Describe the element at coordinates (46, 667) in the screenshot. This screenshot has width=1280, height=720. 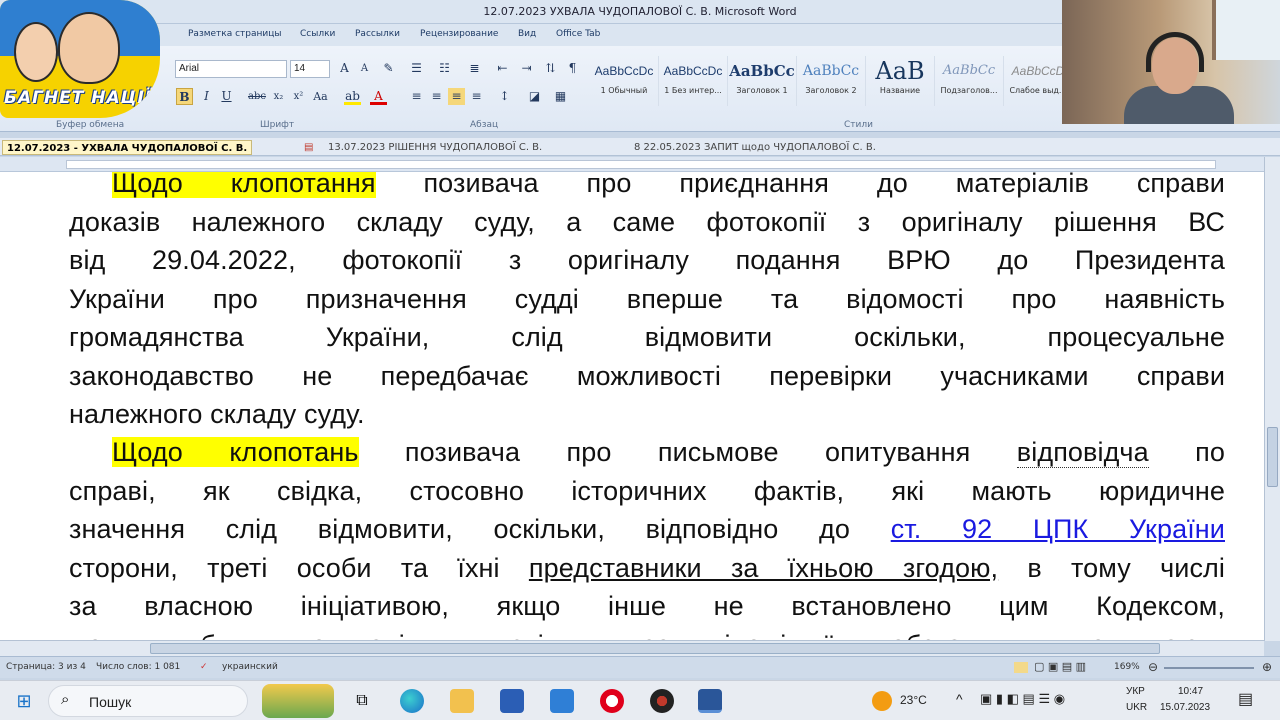
I see `page-count: Страница: 3 из 4` at that location.